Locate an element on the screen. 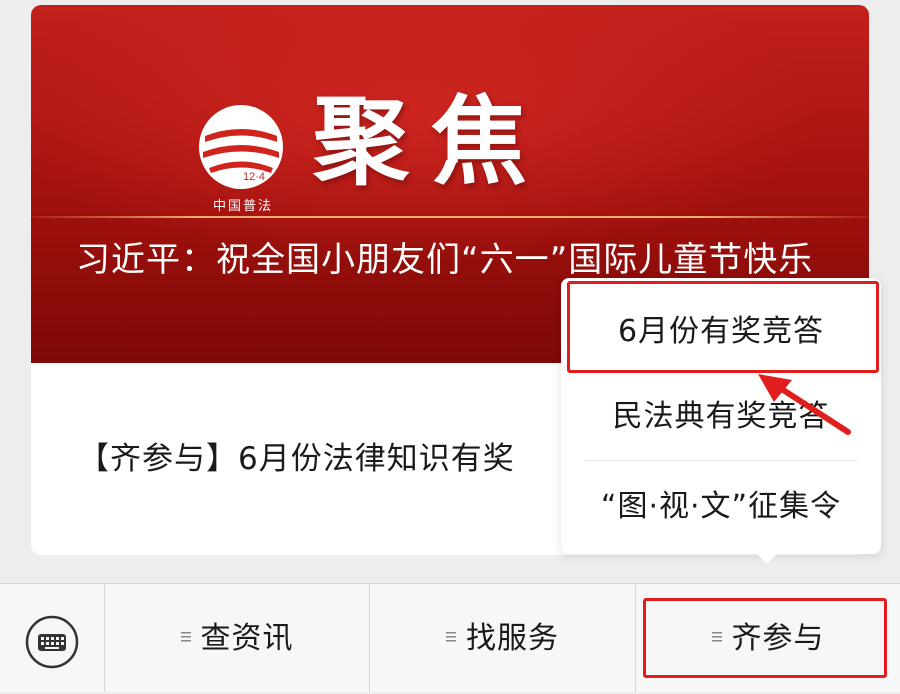  popup-caret is located at coordinates (767, 559).